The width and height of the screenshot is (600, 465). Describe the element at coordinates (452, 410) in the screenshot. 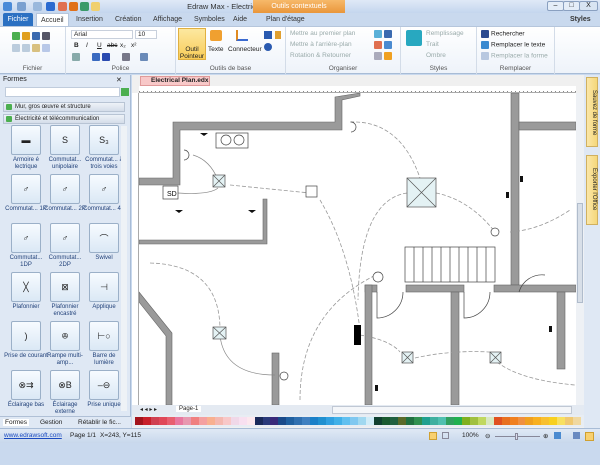

I see `horizontal-scrollbar` at that location.